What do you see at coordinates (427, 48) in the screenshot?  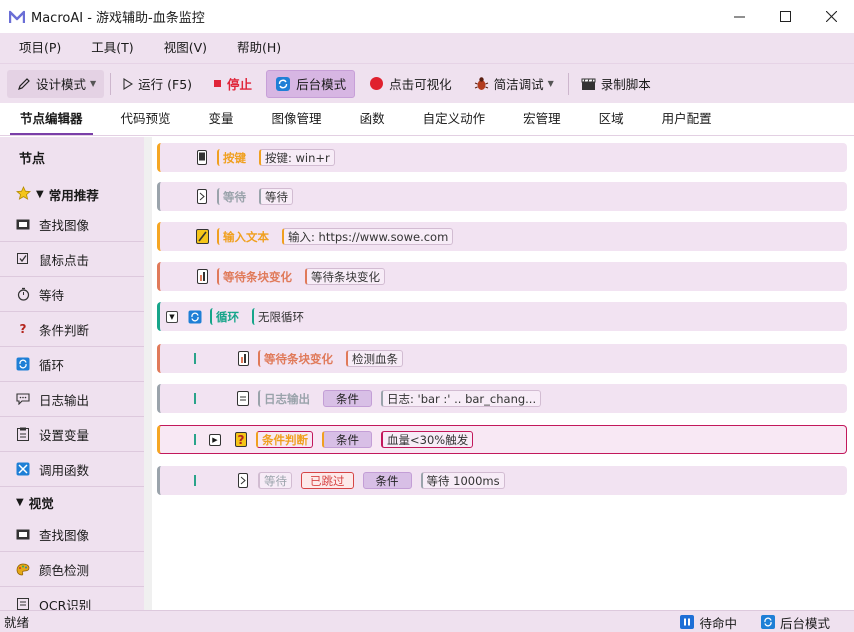 I see `menu-bar: 项目(P) 工具(T) 视图(V) 帮助(H)` at bounding box center [427, 48].